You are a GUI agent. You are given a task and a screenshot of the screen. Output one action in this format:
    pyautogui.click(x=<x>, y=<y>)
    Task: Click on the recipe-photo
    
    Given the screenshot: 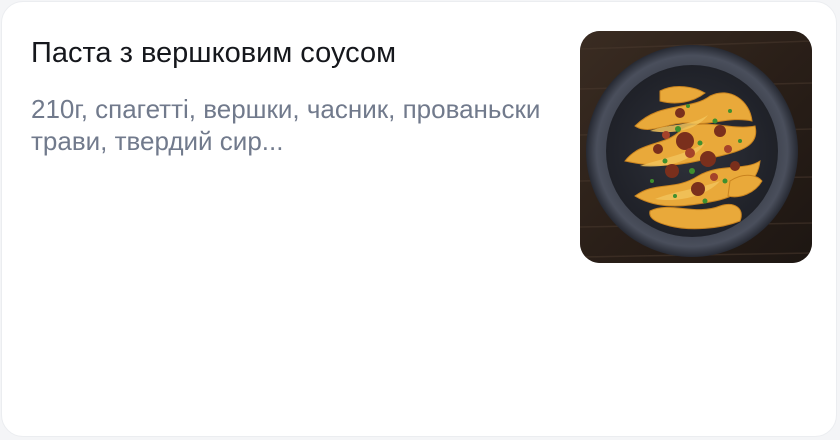 What is the action you would take?
    pyautogui.click(x=696, y=147)
    